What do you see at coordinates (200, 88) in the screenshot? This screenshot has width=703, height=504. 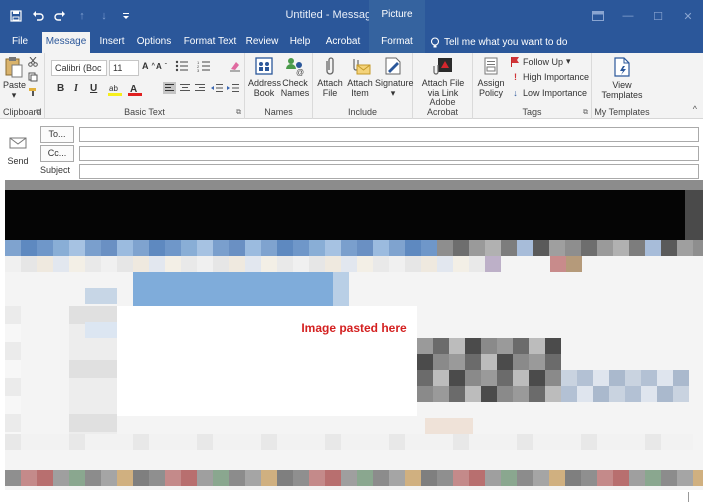 I see `align-right-icon` at bounding box center [200, 88].